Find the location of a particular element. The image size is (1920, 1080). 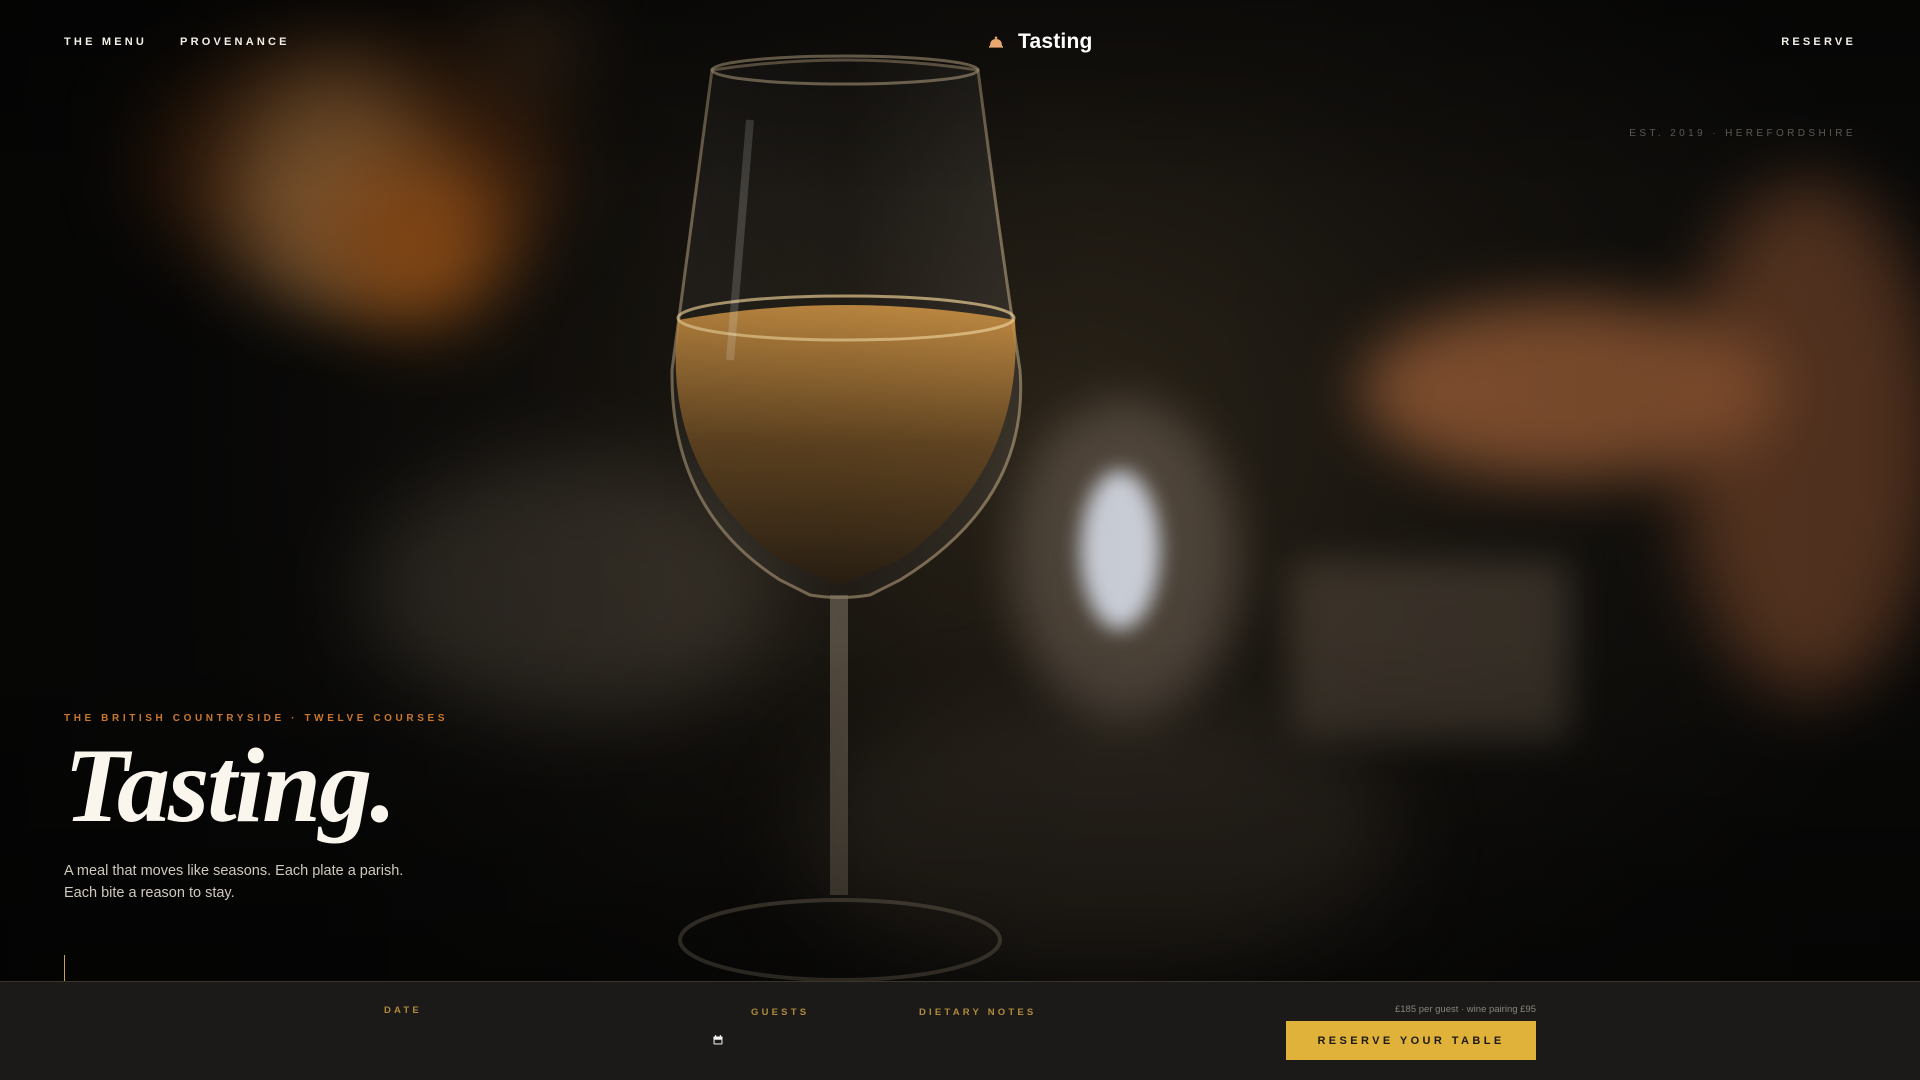

primary-nav: THE MENU PROVENANCE is located at coordinates (177, 42).